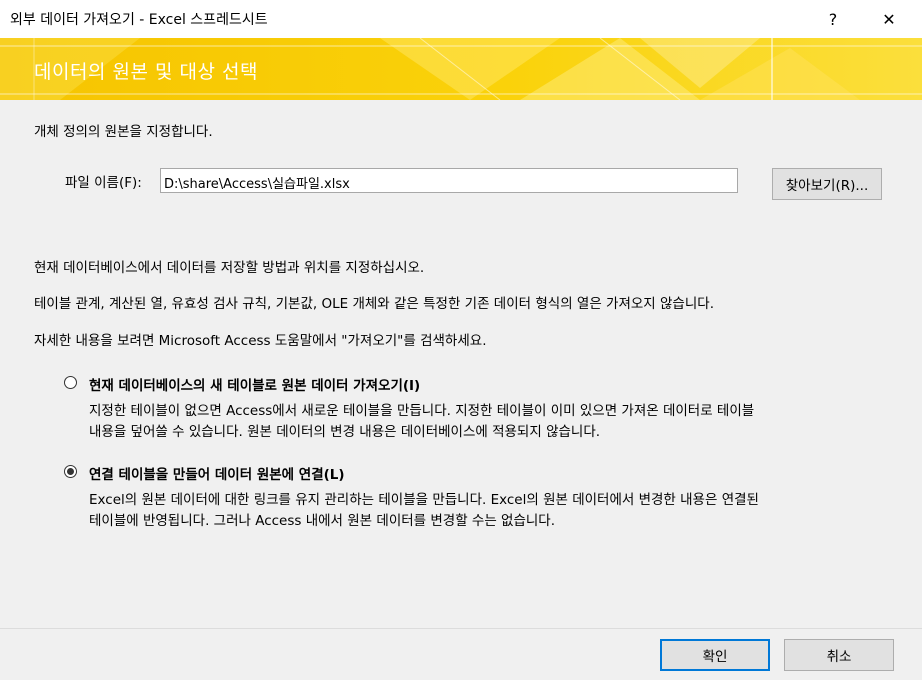 The height and width of the screenshot is (680, 922). I want to click on close-icon: ✕, so click(889, 19).